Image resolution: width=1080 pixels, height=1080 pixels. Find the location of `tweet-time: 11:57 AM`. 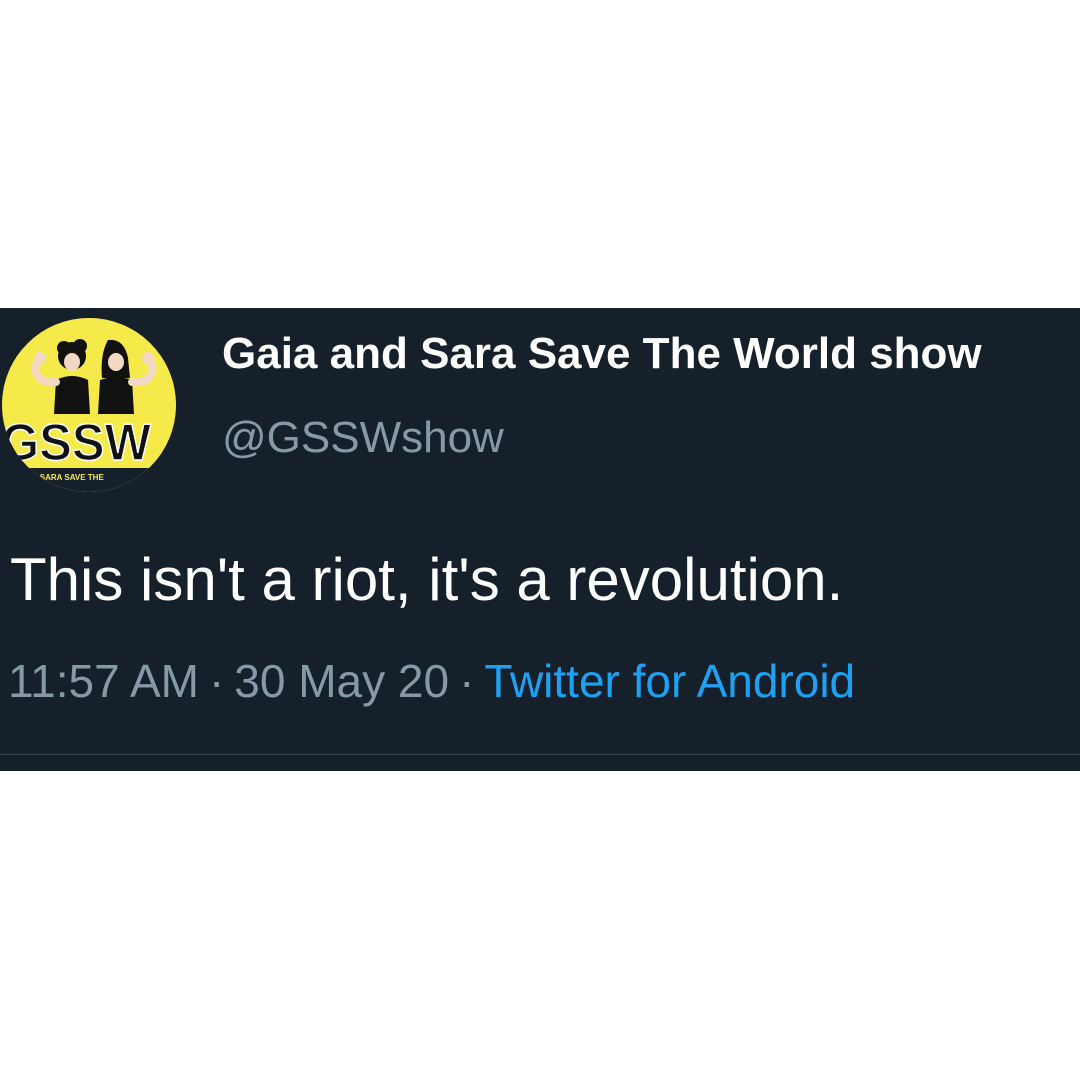

tweet-time: 11:57 AM is located at coordinates (103, 681).